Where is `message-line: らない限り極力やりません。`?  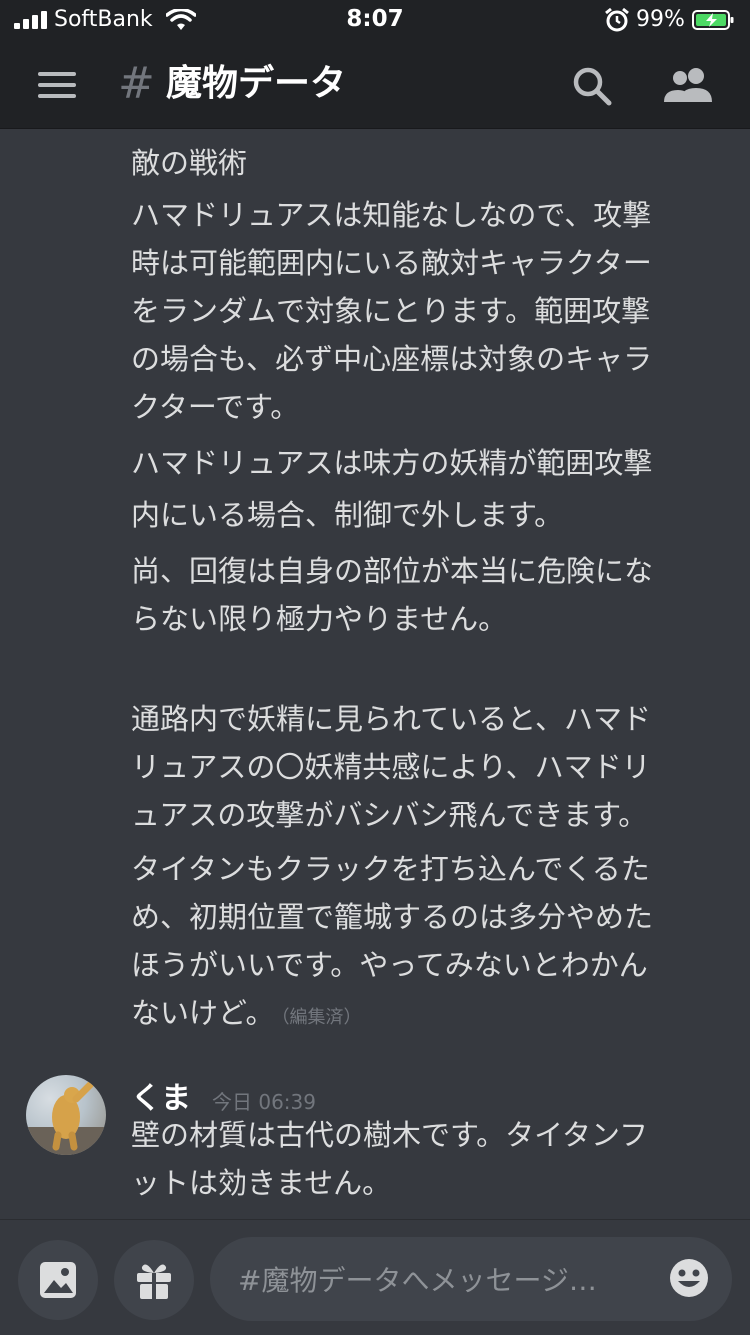
message-line: らない限り極力やりません。 is located at coordinates (319, 619).